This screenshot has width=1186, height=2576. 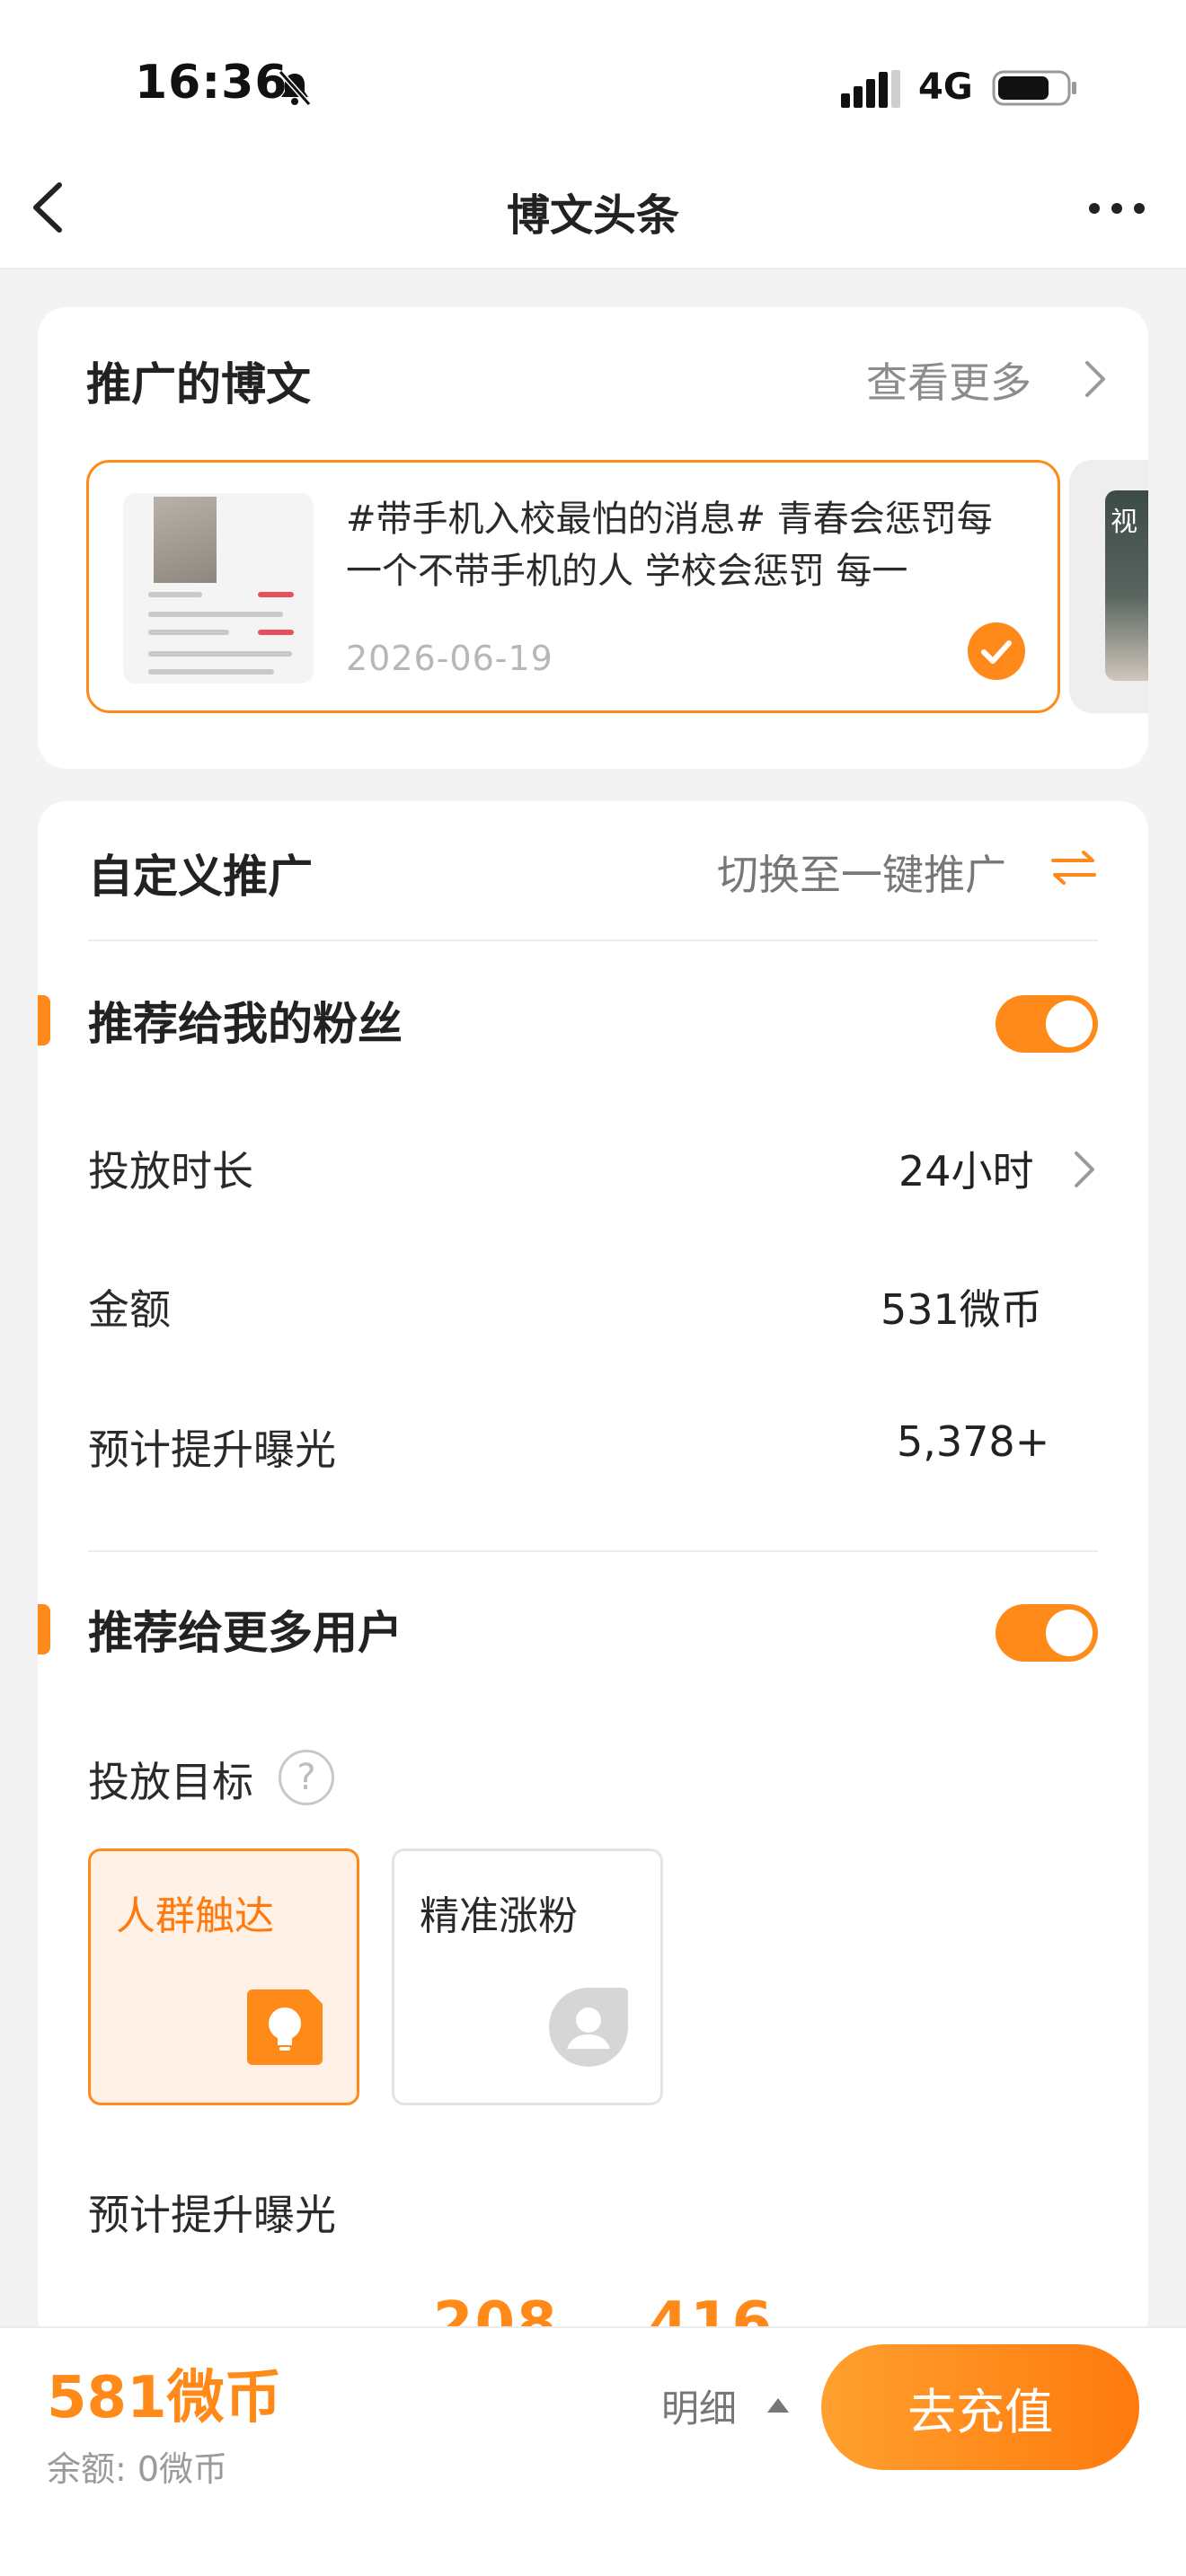 I want to click on next-post-tag: 视, so click(x=1124, y=522).